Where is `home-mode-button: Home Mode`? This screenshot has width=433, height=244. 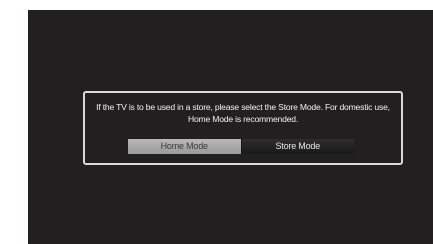 home-mode-button: Home Mode is located at coordinates (184, 146).